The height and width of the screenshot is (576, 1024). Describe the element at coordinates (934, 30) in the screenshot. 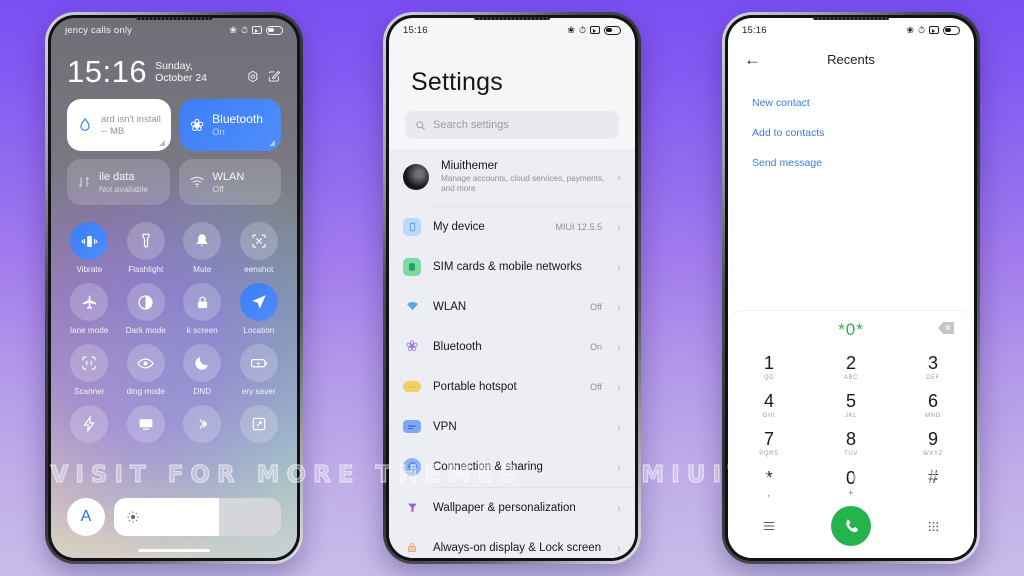

I see `screenshot-icon` at that location.